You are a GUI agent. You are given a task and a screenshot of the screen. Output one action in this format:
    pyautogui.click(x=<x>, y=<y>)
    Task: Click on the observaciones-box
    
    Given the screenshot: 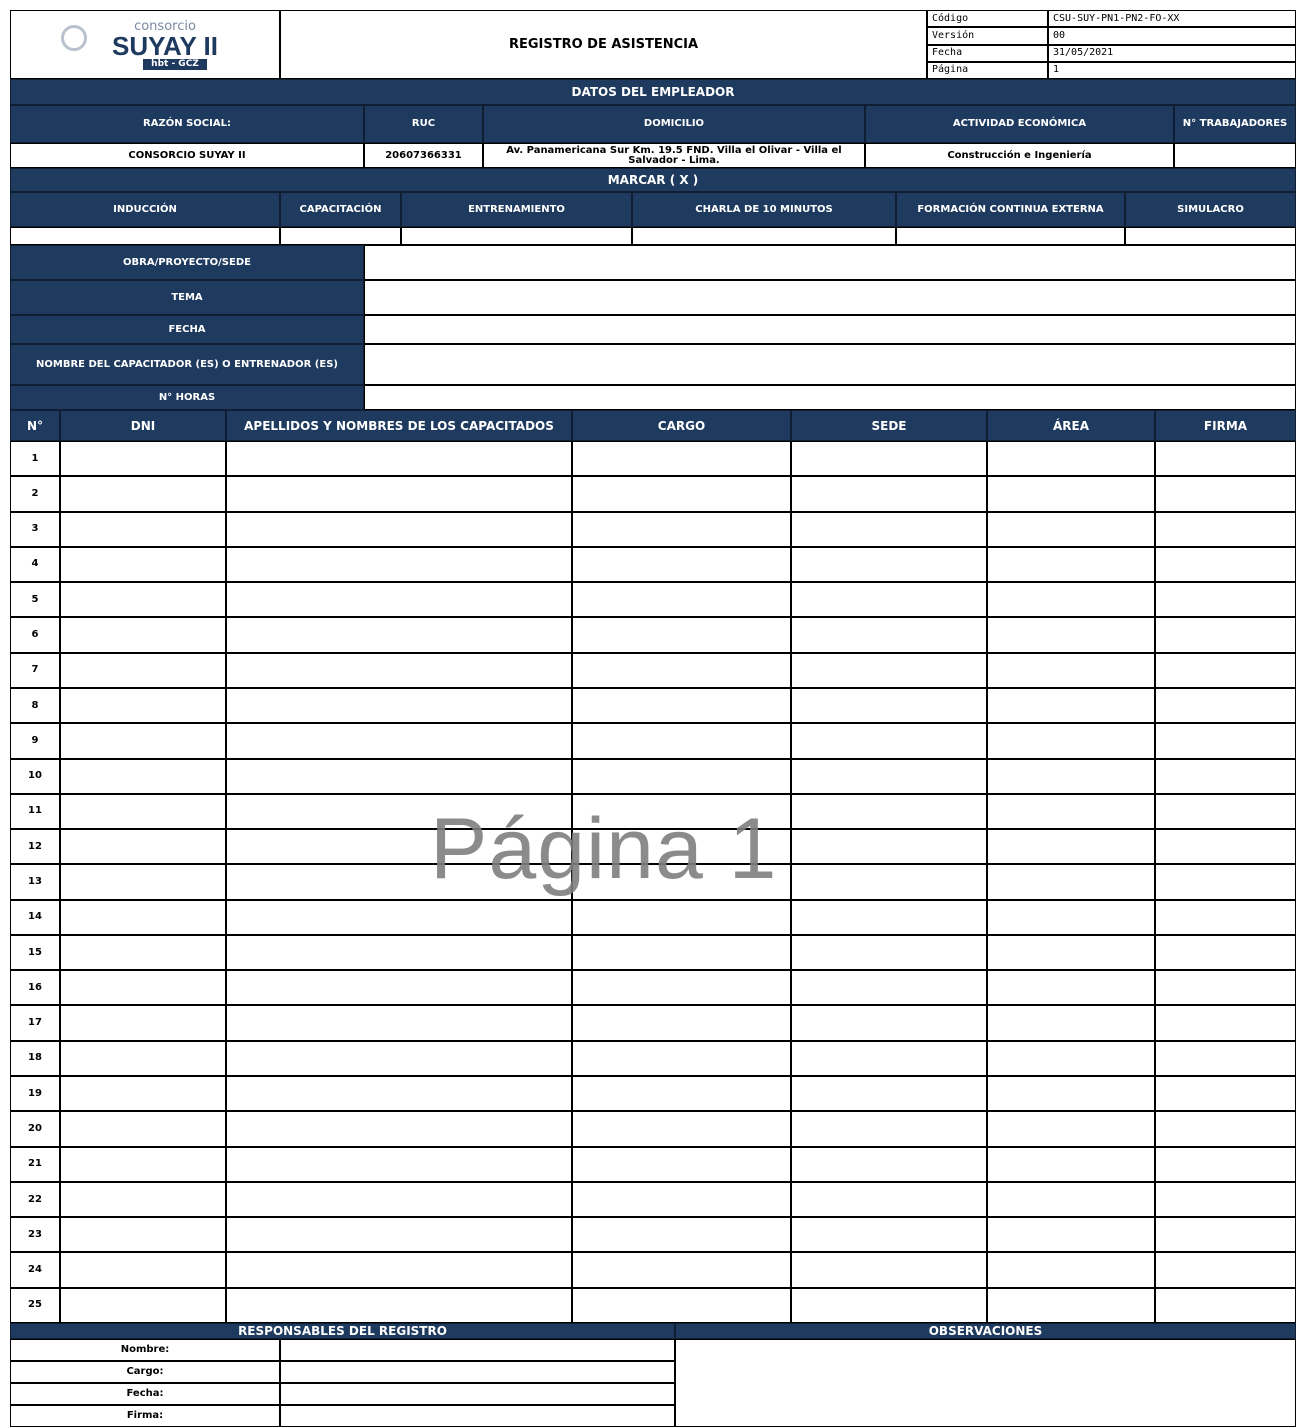 What is the action you would take?
    pyautogui.click(x=985, y=1383)
    